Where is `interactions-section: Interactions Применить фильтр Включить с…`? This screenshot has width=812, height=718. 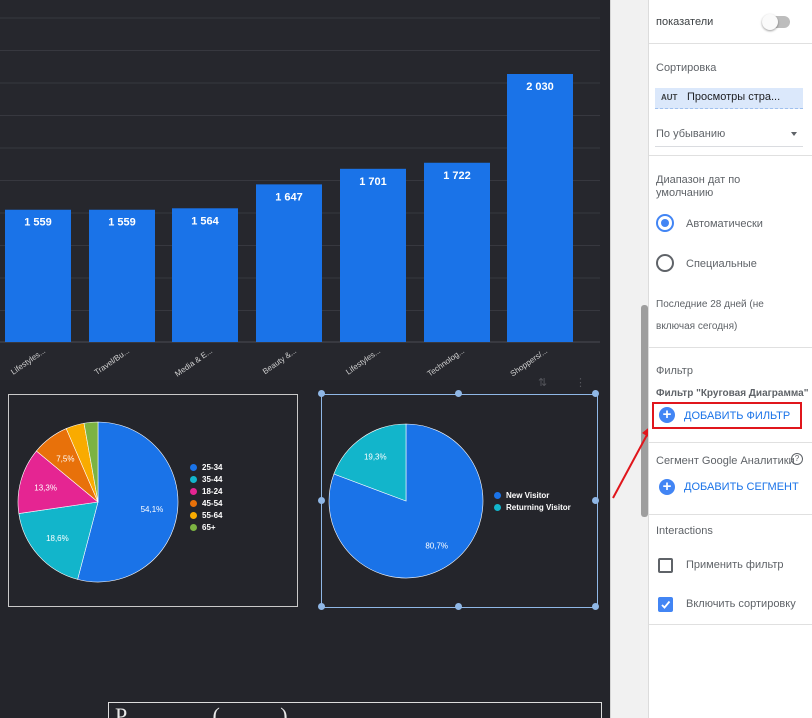 interactions-section: Interactions Применить фильтр Включить с… is located at coordinates (730, 569).